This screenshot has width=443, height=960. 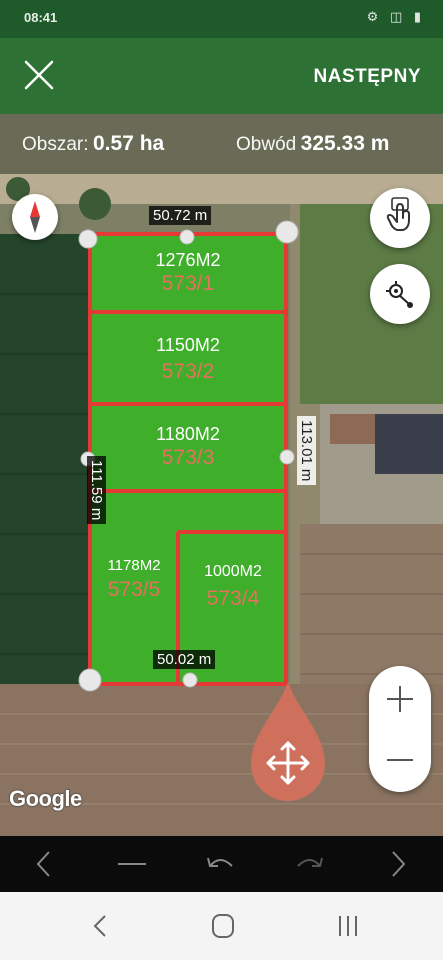 What do you see at coordinates (134, 589) in the screenshot?
I see `plot-5-number: 573/5` at bounding box center [134, 589].